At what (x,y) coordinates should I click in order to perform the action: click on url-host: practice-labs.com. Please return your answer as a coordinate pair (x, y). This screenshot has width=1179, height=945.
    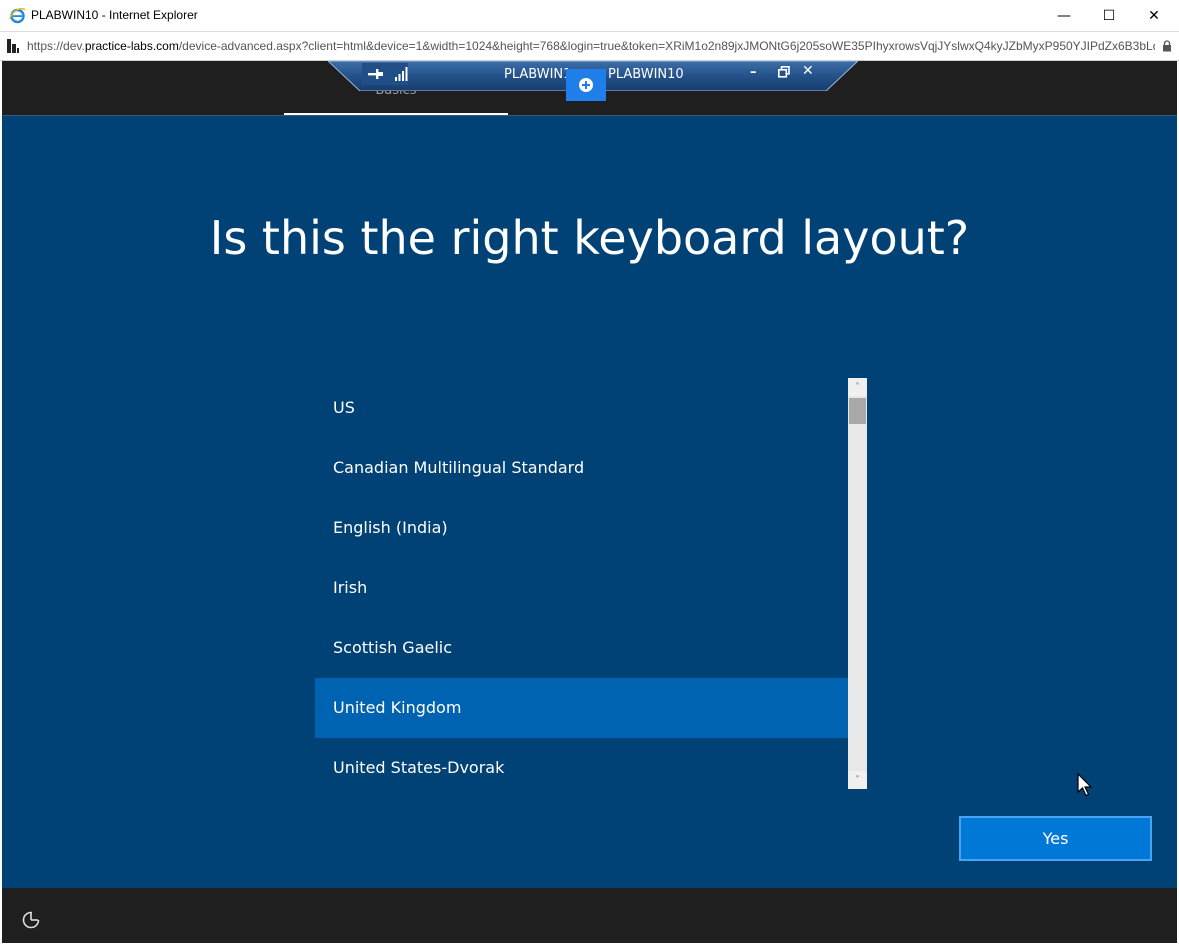
    Looking at the image, I should click on (131, 46).